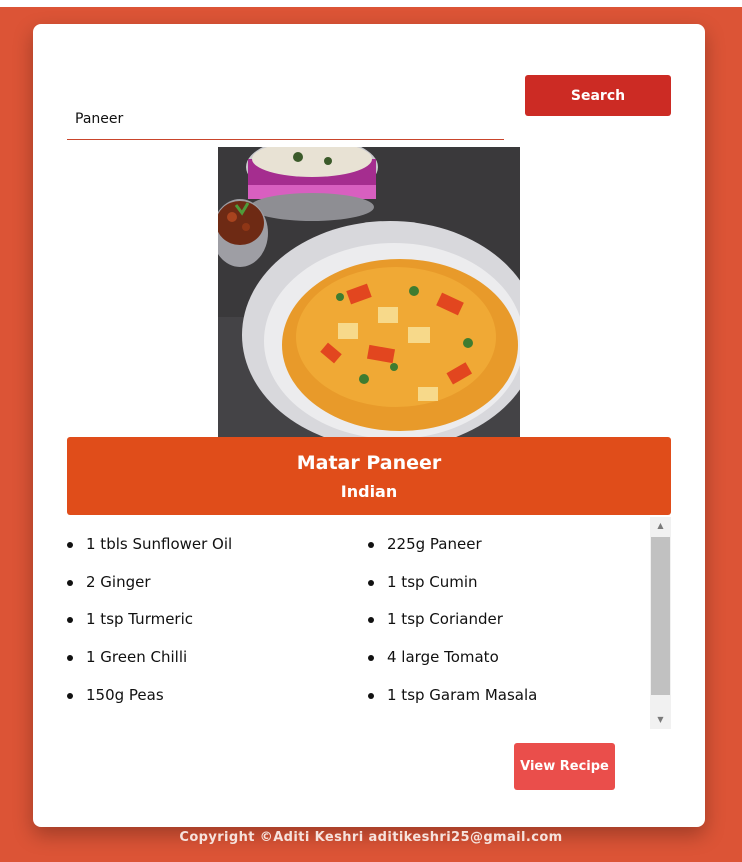 The width and height of the screenshot is (742, 862). Describe the element at coordinates (369, 476) in the screenshot. I see `recipe-header: Matar Paneer Indian` at that location.